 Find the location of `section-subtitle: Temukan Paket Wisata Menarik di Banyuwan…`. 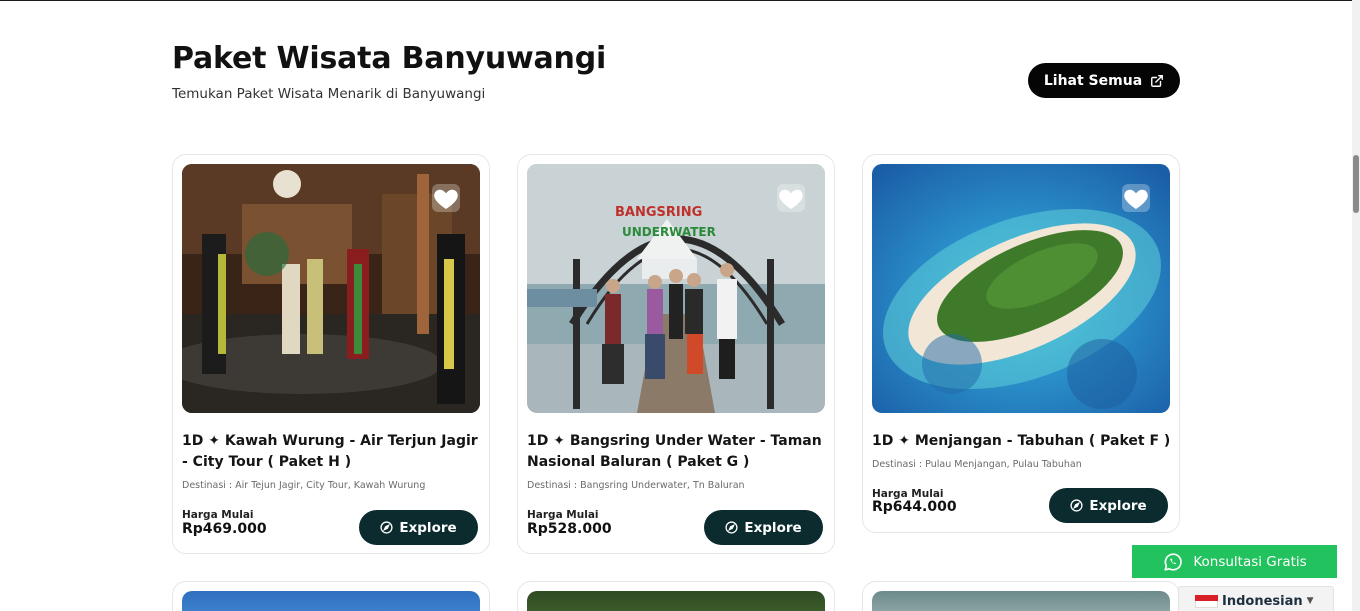

section-subtitle: Temukan Paket Wisata Menarik di Banyuwan… is located at coordinates (329, 94).